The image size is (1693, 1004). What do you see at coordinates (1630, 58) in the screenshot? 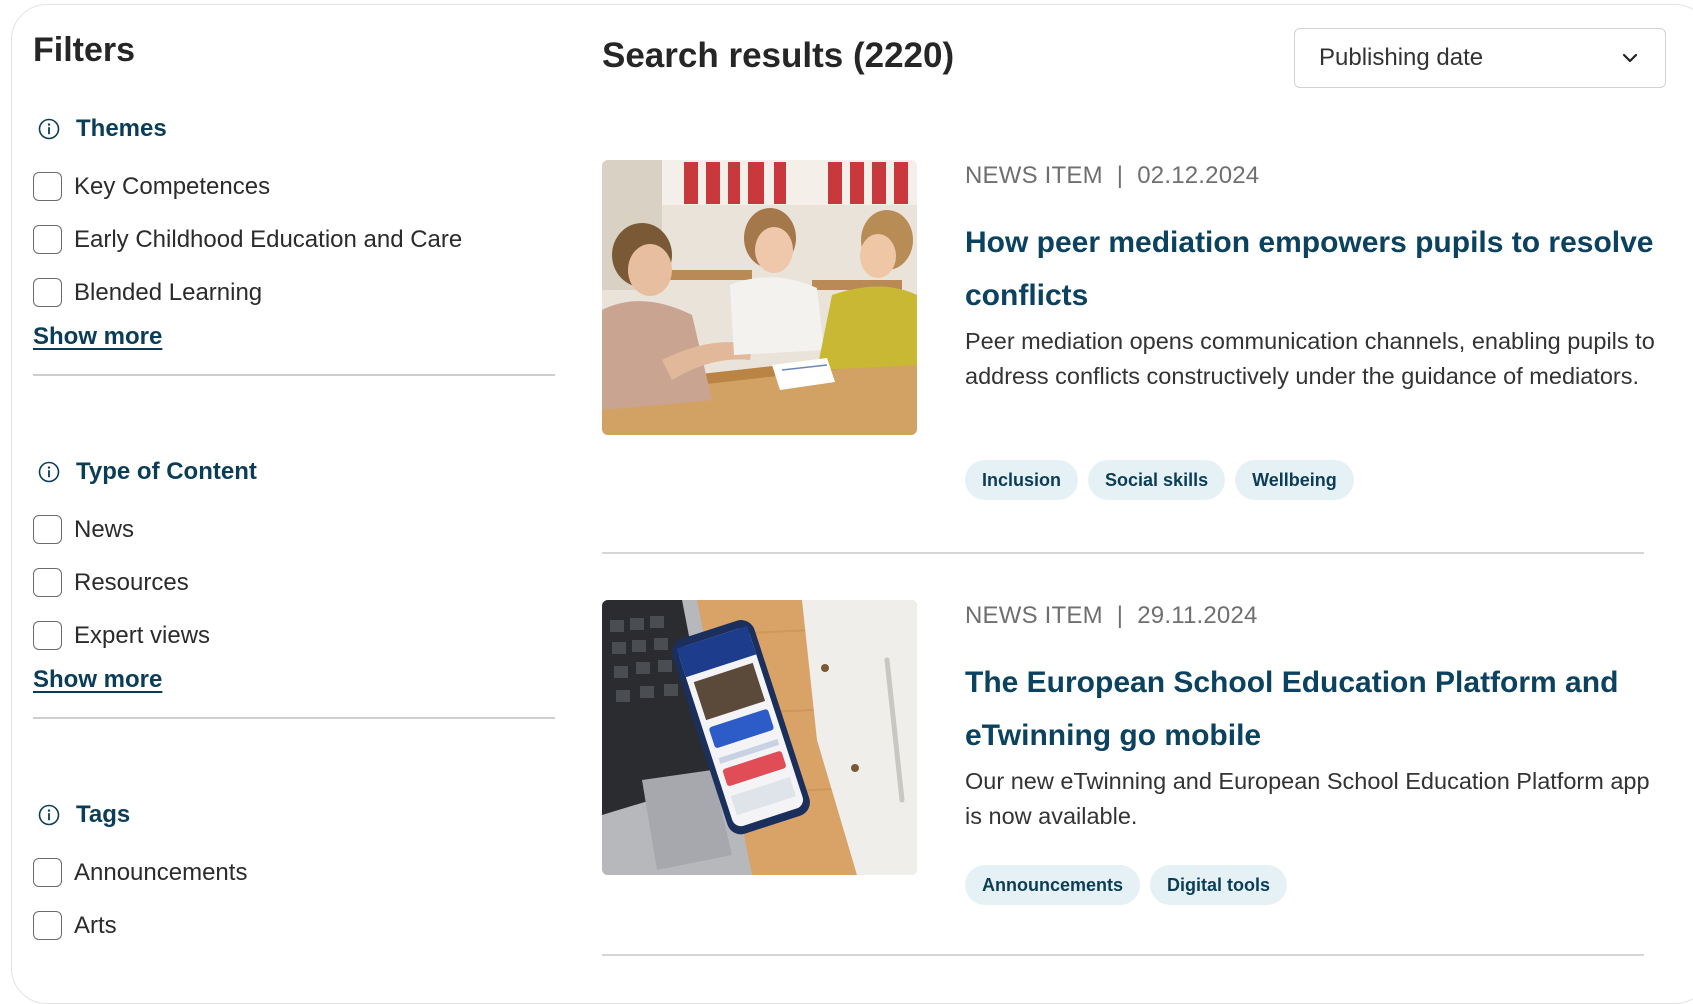
I see `chevron-down-icon` at bounding box center [1630, 58].